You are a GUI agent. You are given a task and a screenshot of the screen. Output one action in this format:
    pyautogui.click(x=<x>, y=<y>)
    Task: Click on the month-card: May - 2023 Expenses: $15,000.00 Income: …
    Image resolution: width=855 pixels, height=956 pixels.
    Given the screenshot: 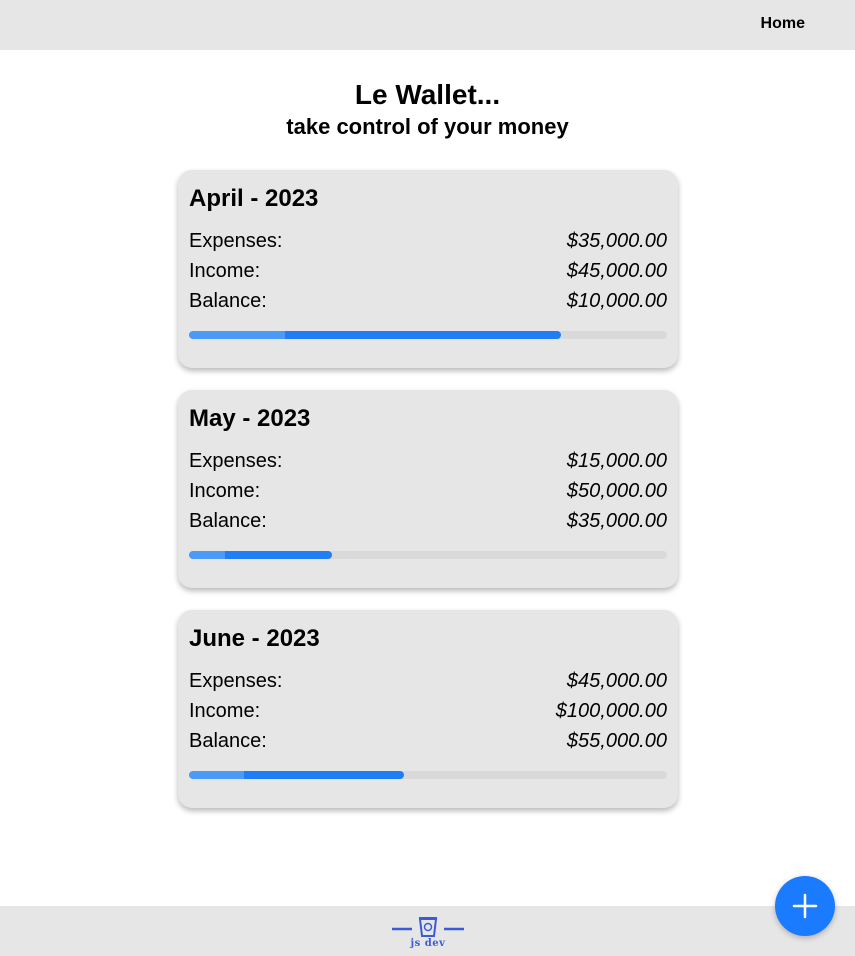 What is the action you would take?
    pyautogui.click(x=428, y=489)
    